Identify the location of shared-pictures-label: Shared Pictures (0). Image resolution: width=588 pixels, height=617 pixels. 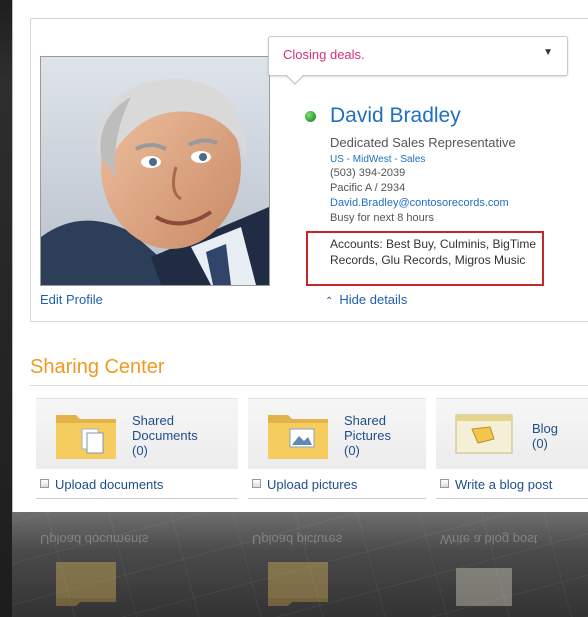
(367, 435).